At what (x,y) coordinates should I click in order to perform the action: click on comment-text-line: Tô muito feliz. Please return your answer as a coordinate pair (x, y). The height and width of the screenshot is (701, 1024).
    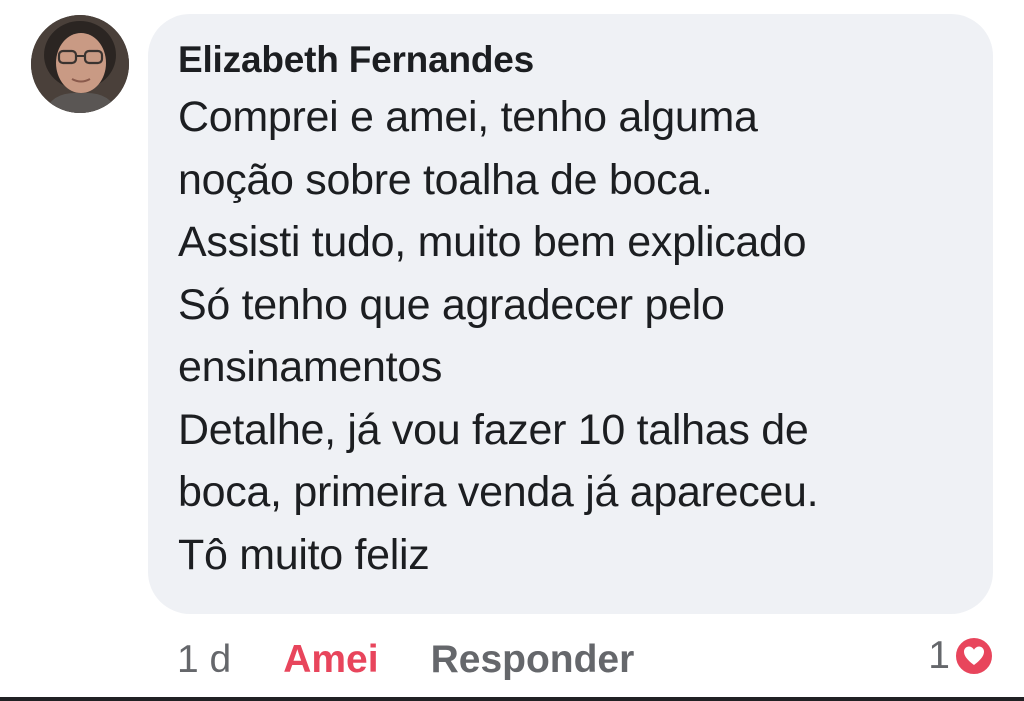
    Looking at the image, I should click on (304, 554).